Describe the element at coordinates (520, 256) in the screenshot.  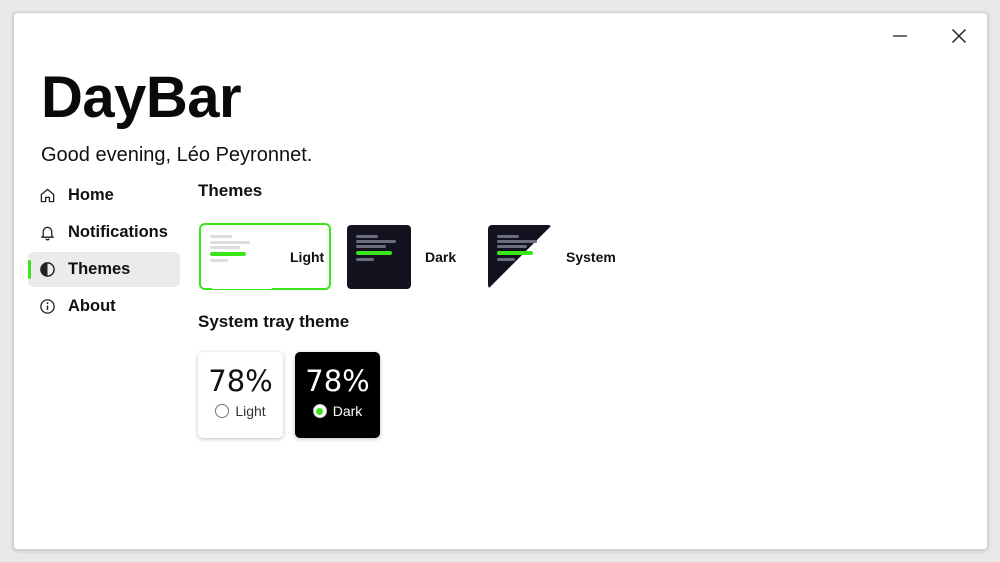
I see `system-theme-preview` at that location.